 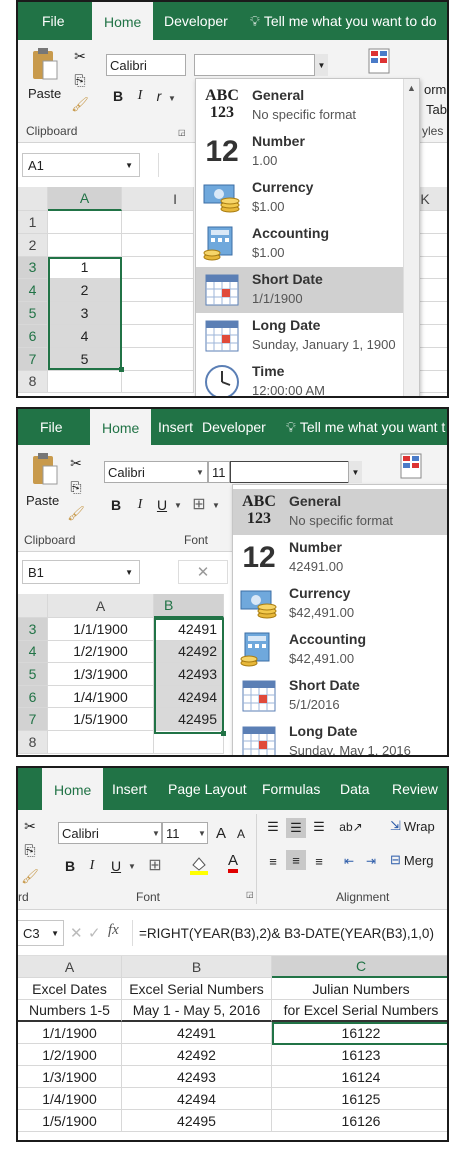 What do you see at coordinates (197, 1099) in the screenshot?
I see `table-cell: 42494` at bounding box center [197, 1099].